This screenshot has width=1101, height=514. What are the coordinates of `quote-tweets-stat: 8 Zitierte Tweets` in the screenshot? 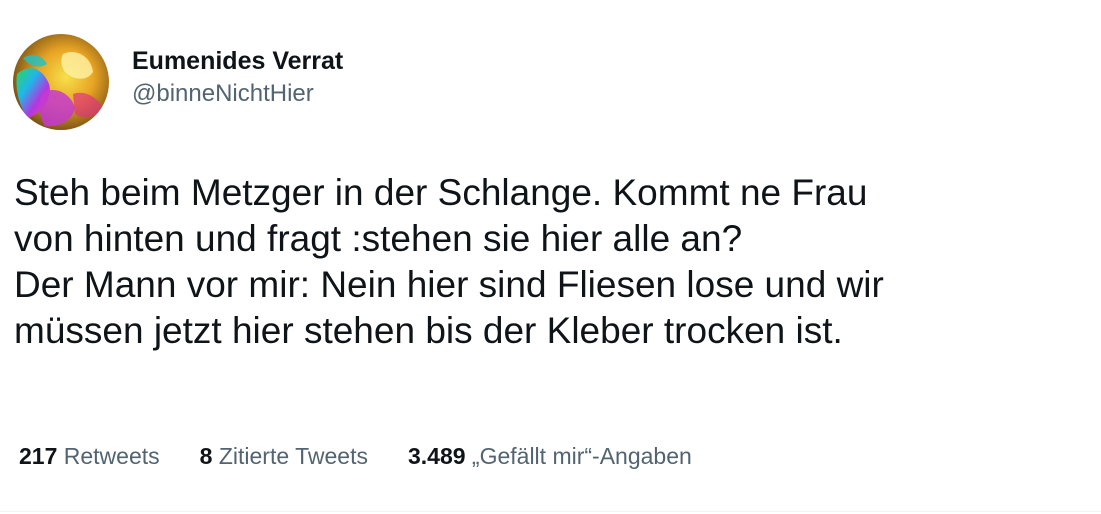 It's located at (284, 456).